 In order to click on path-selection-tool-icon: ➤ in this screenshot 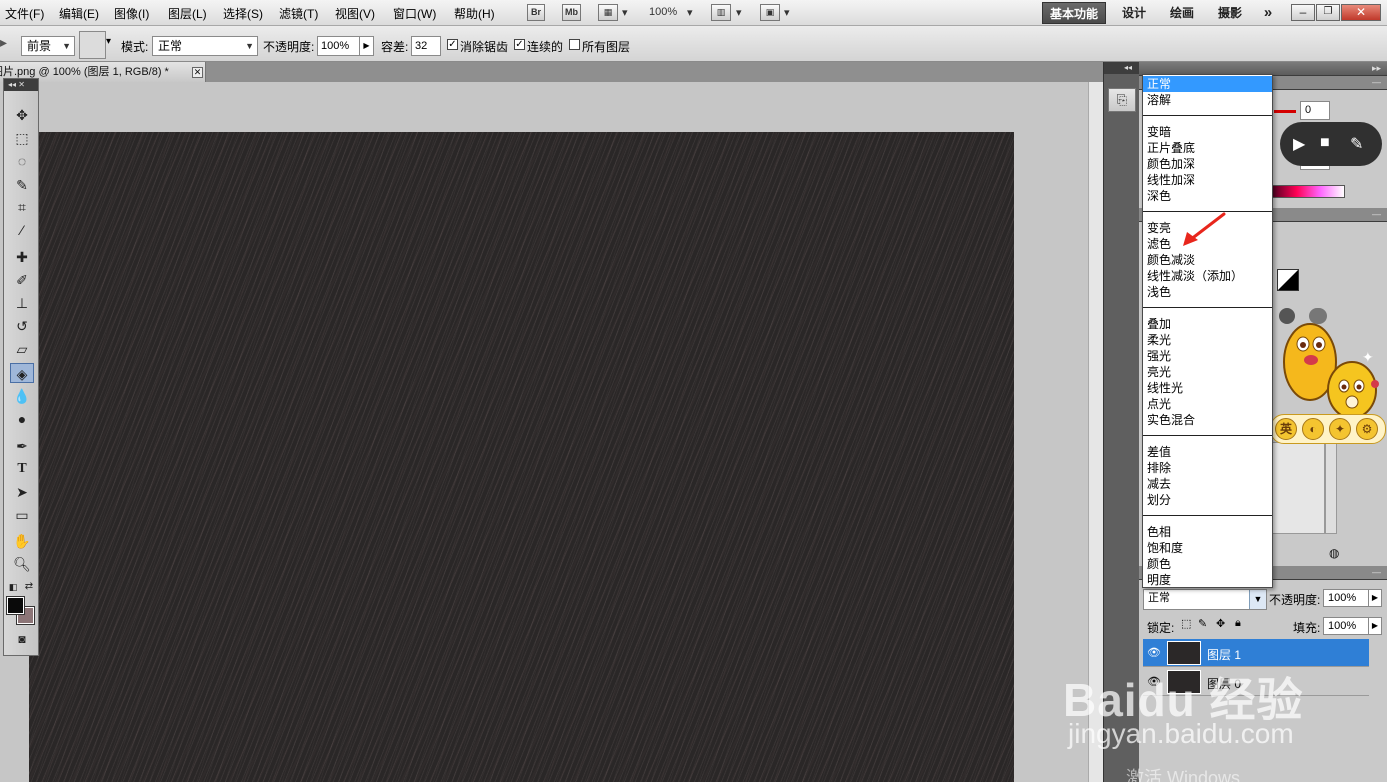, I will do `click(22, 492)`.